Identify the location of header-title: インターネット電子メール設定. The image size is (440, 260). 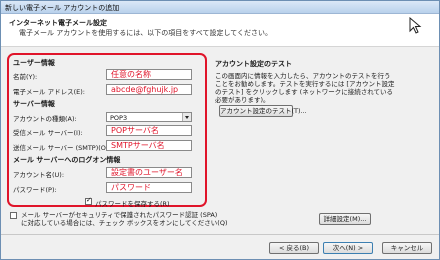
(58, 23).